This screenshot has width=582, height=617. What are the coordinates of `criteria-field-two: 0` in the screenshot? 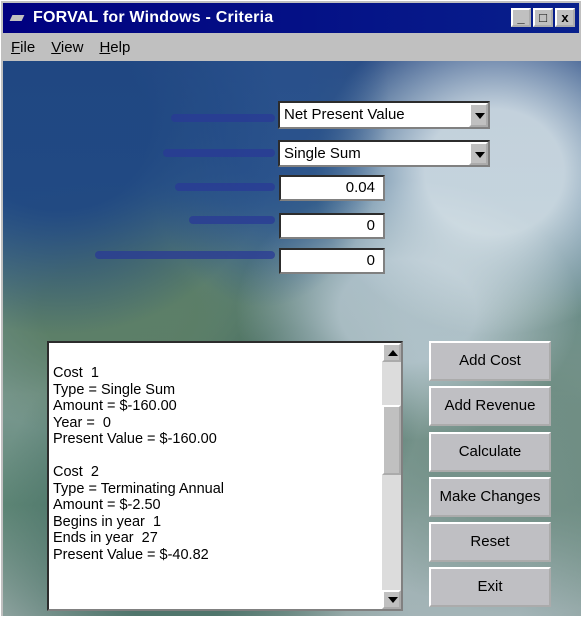 It's located at (332, 226).